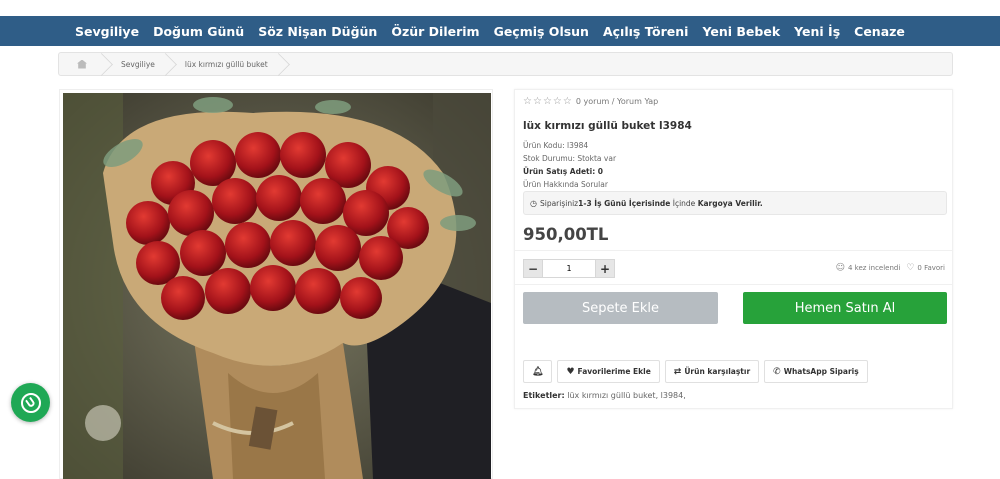 The height and width of the screenshot is (479, 1000). What do you see at coordinates (817, 31) in the screenshot?
I see `nav-item-yeni-is: Yeni İş` at bounding box center [817, 31].